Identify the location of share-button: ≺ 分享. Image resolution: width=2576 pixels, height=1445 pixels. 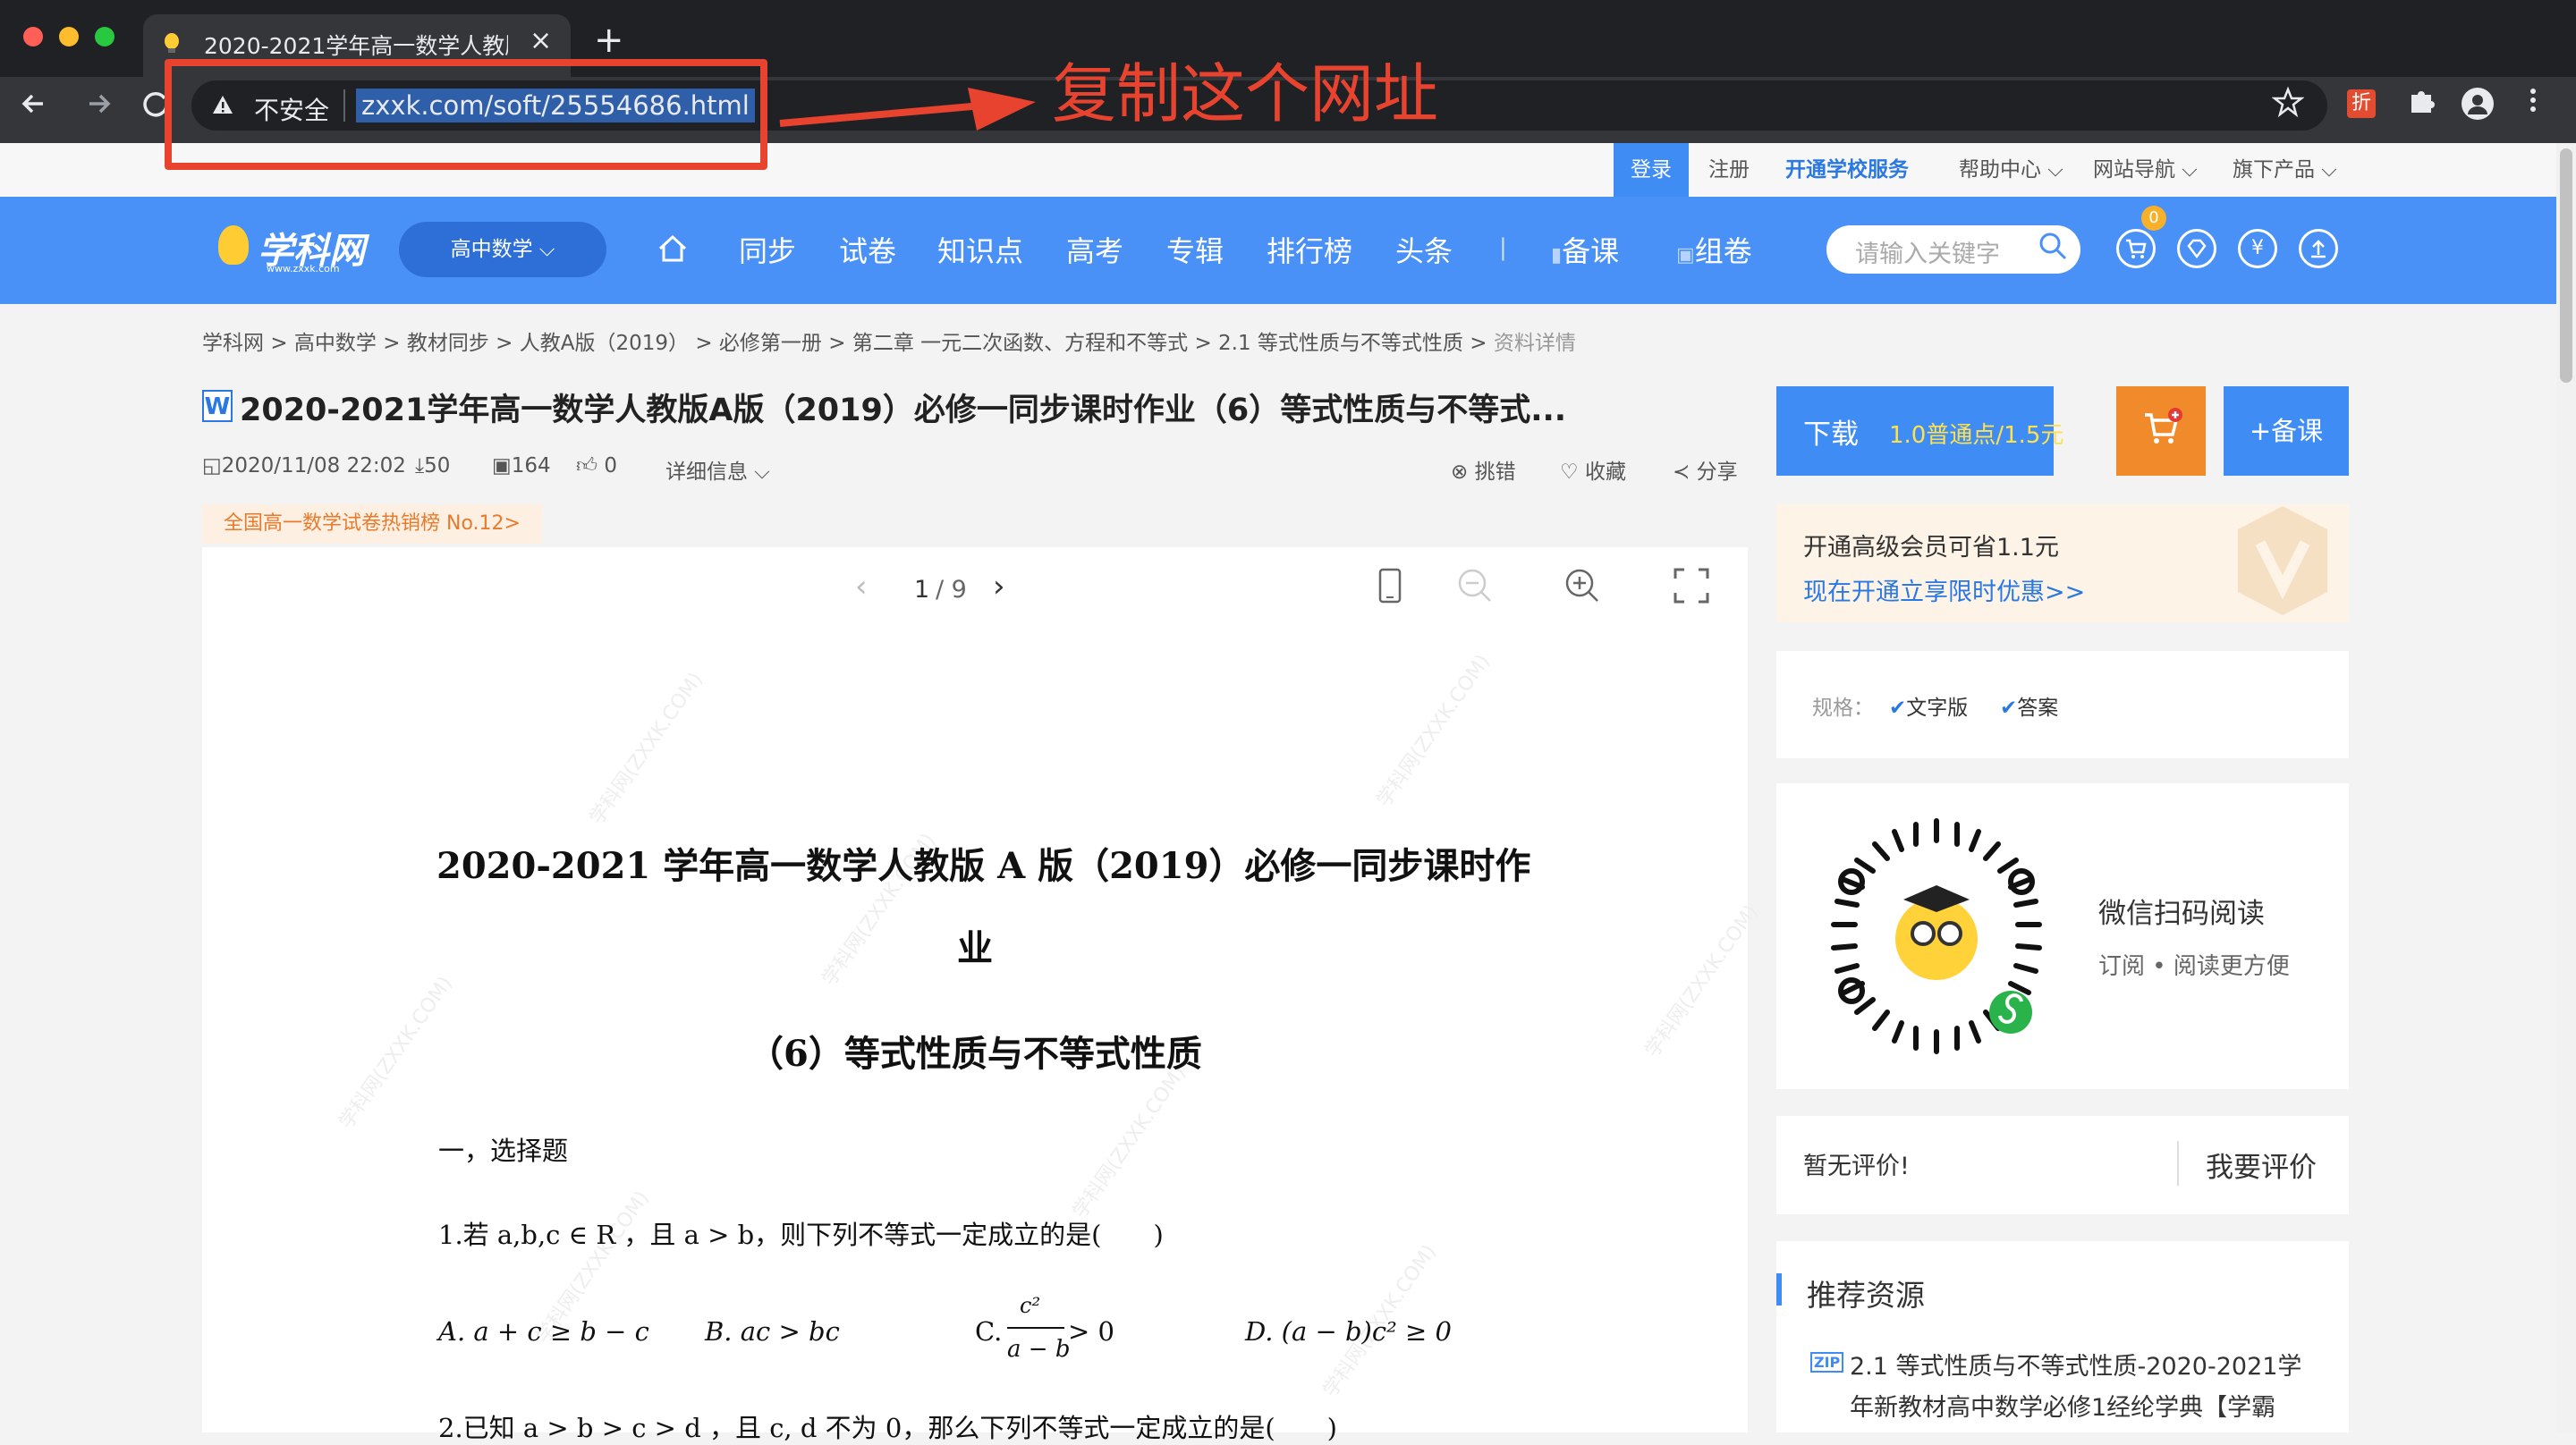
(1705, 469).